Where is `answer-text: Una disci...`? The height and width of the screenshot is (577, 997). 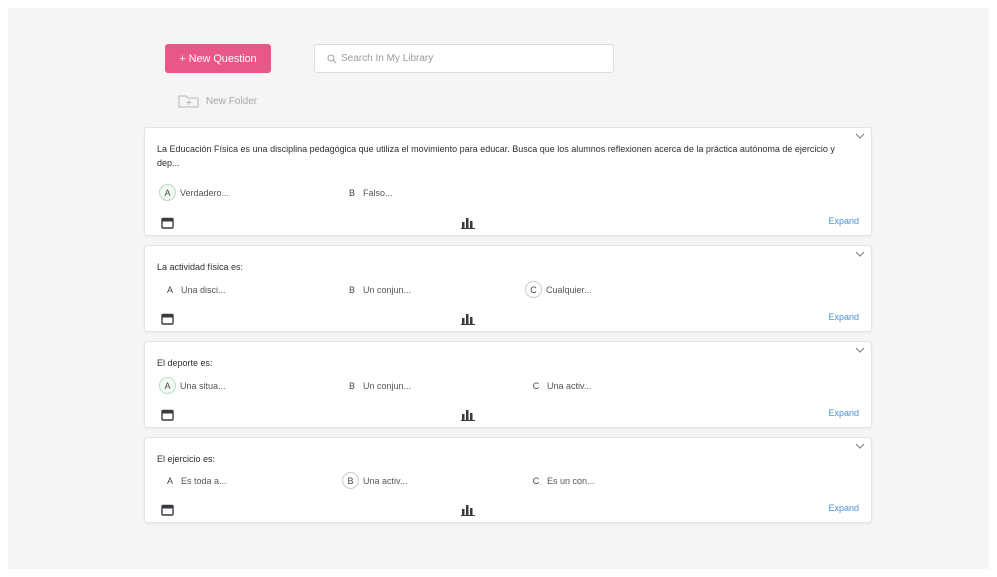
answer-text: Una disci... is located at coordinates (203, 289).